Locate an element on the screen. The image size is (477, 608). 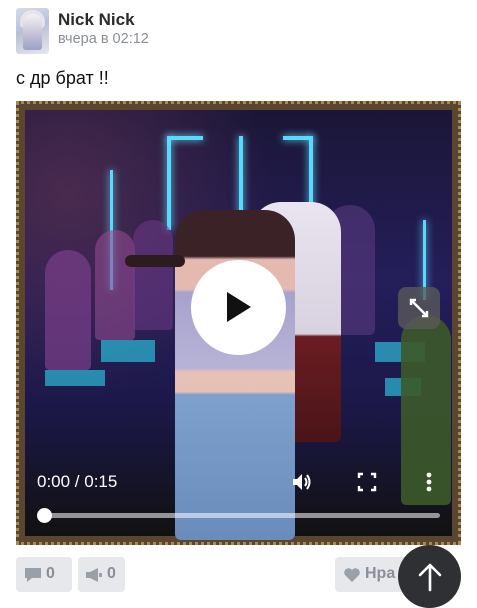
post-time: вчера в 02:12 is located at coordinates (103, 39).